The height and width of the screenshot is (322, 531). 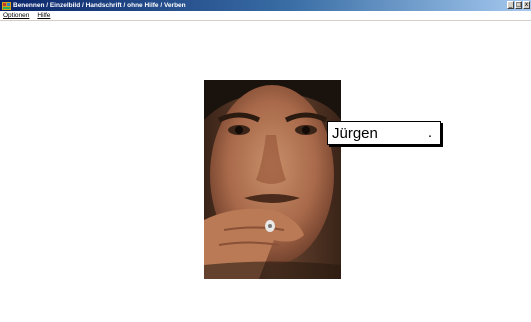 What do you see at coordinates (384, 133) in the screenshot?
I see `answer-label-box: Jürgen .` at bounding box center [384, 133].